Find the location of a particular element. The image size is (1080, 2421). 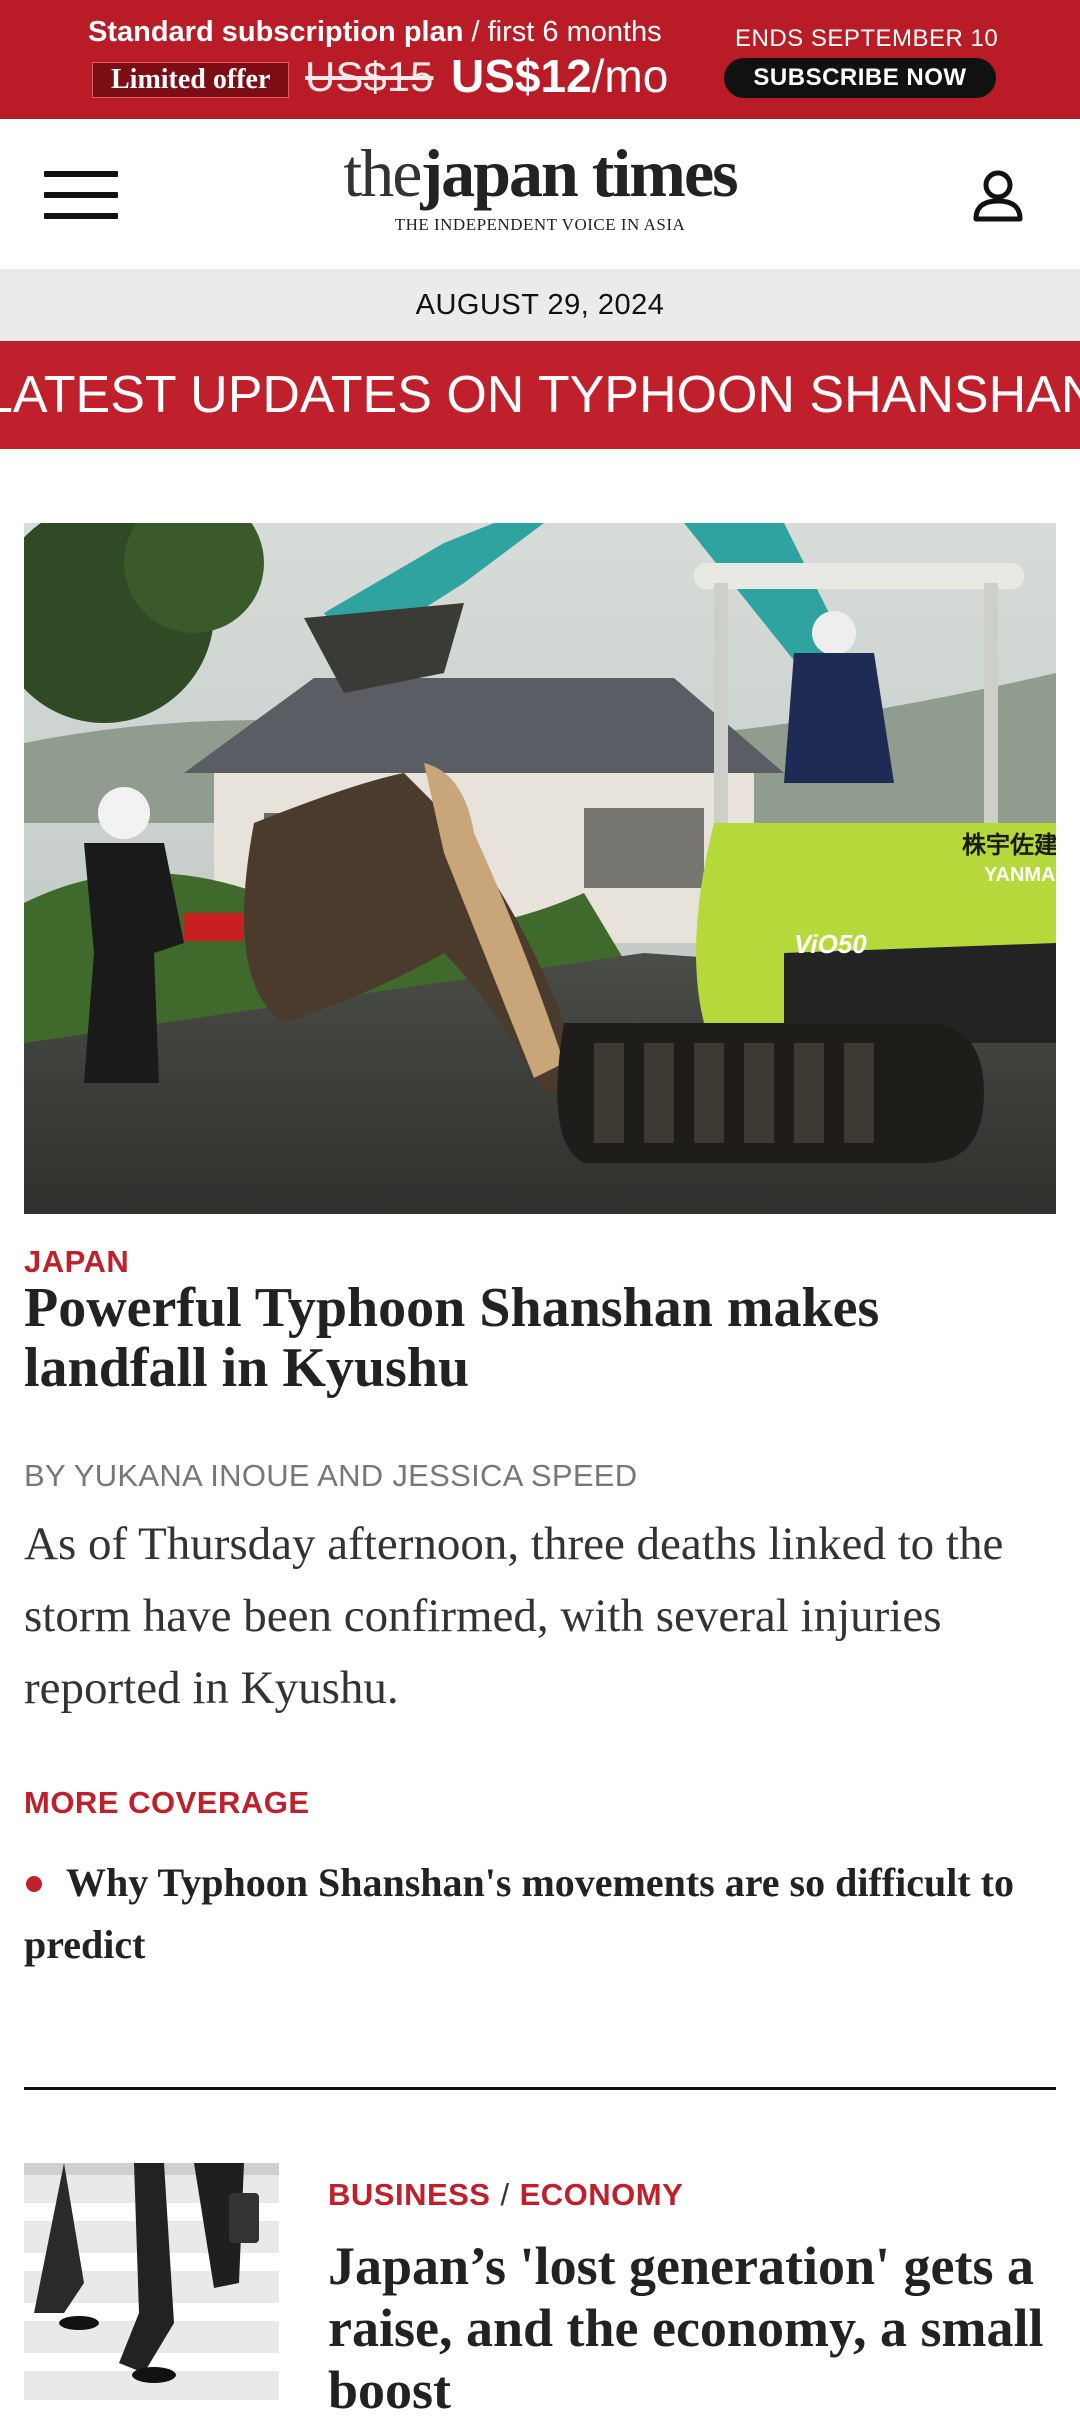

photo-sign-text-2: YANMA is located at coordinates (1020, 875).